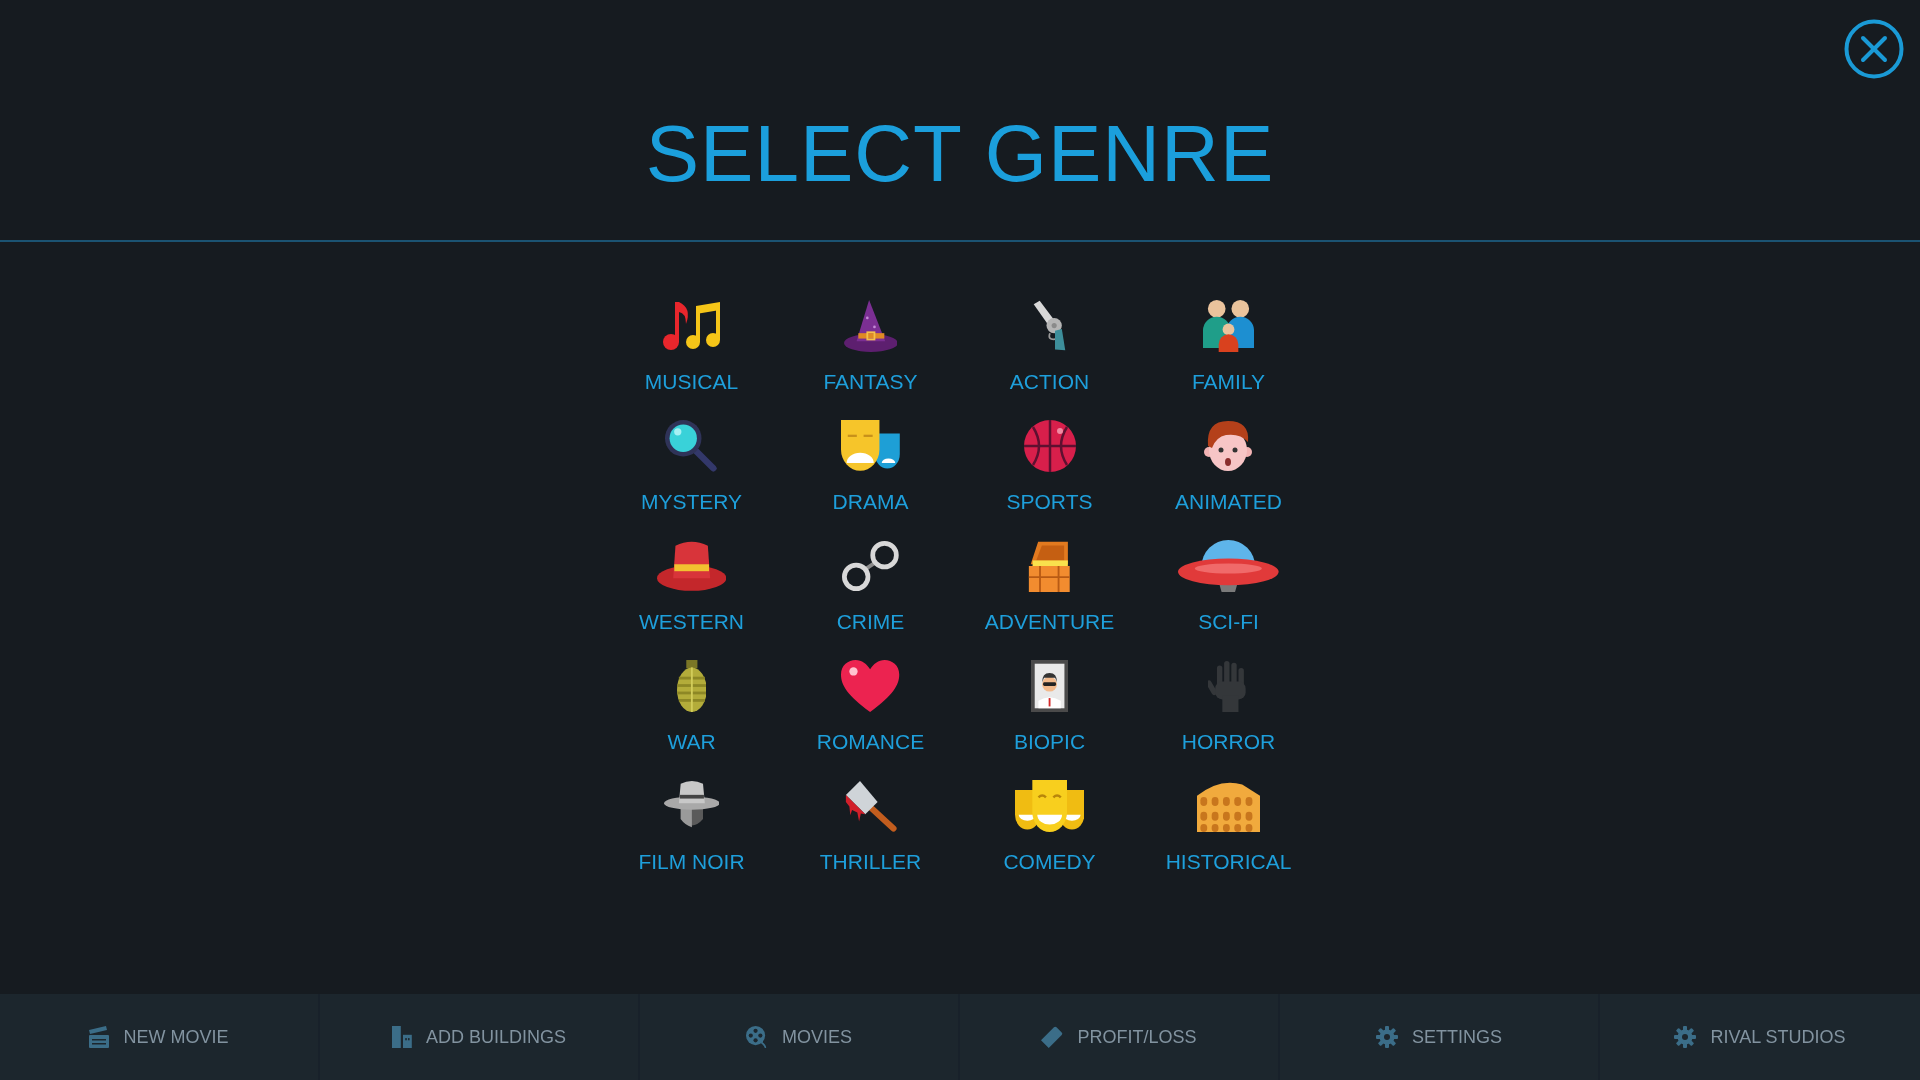 This screenshot has width=1920, height=1080. I want to click on close-icon, so click(1874, 49).